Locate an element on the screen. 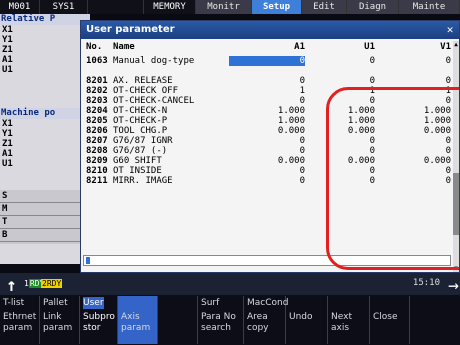 This screenshot has width=460, height=345. scroll-up-icon: ▲ is located at coordinates (456, 44).